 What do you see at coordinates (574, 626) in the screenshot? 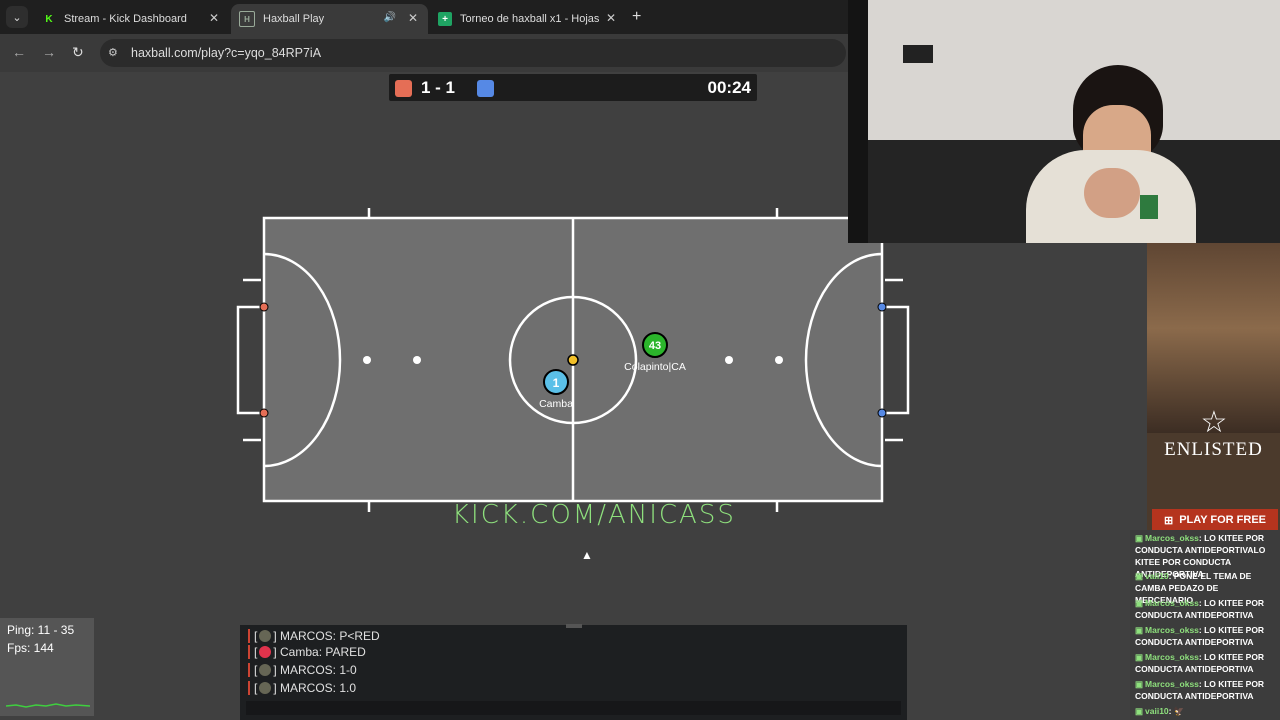
I see `chat-resize-handle` at bounding box center [574, 626].